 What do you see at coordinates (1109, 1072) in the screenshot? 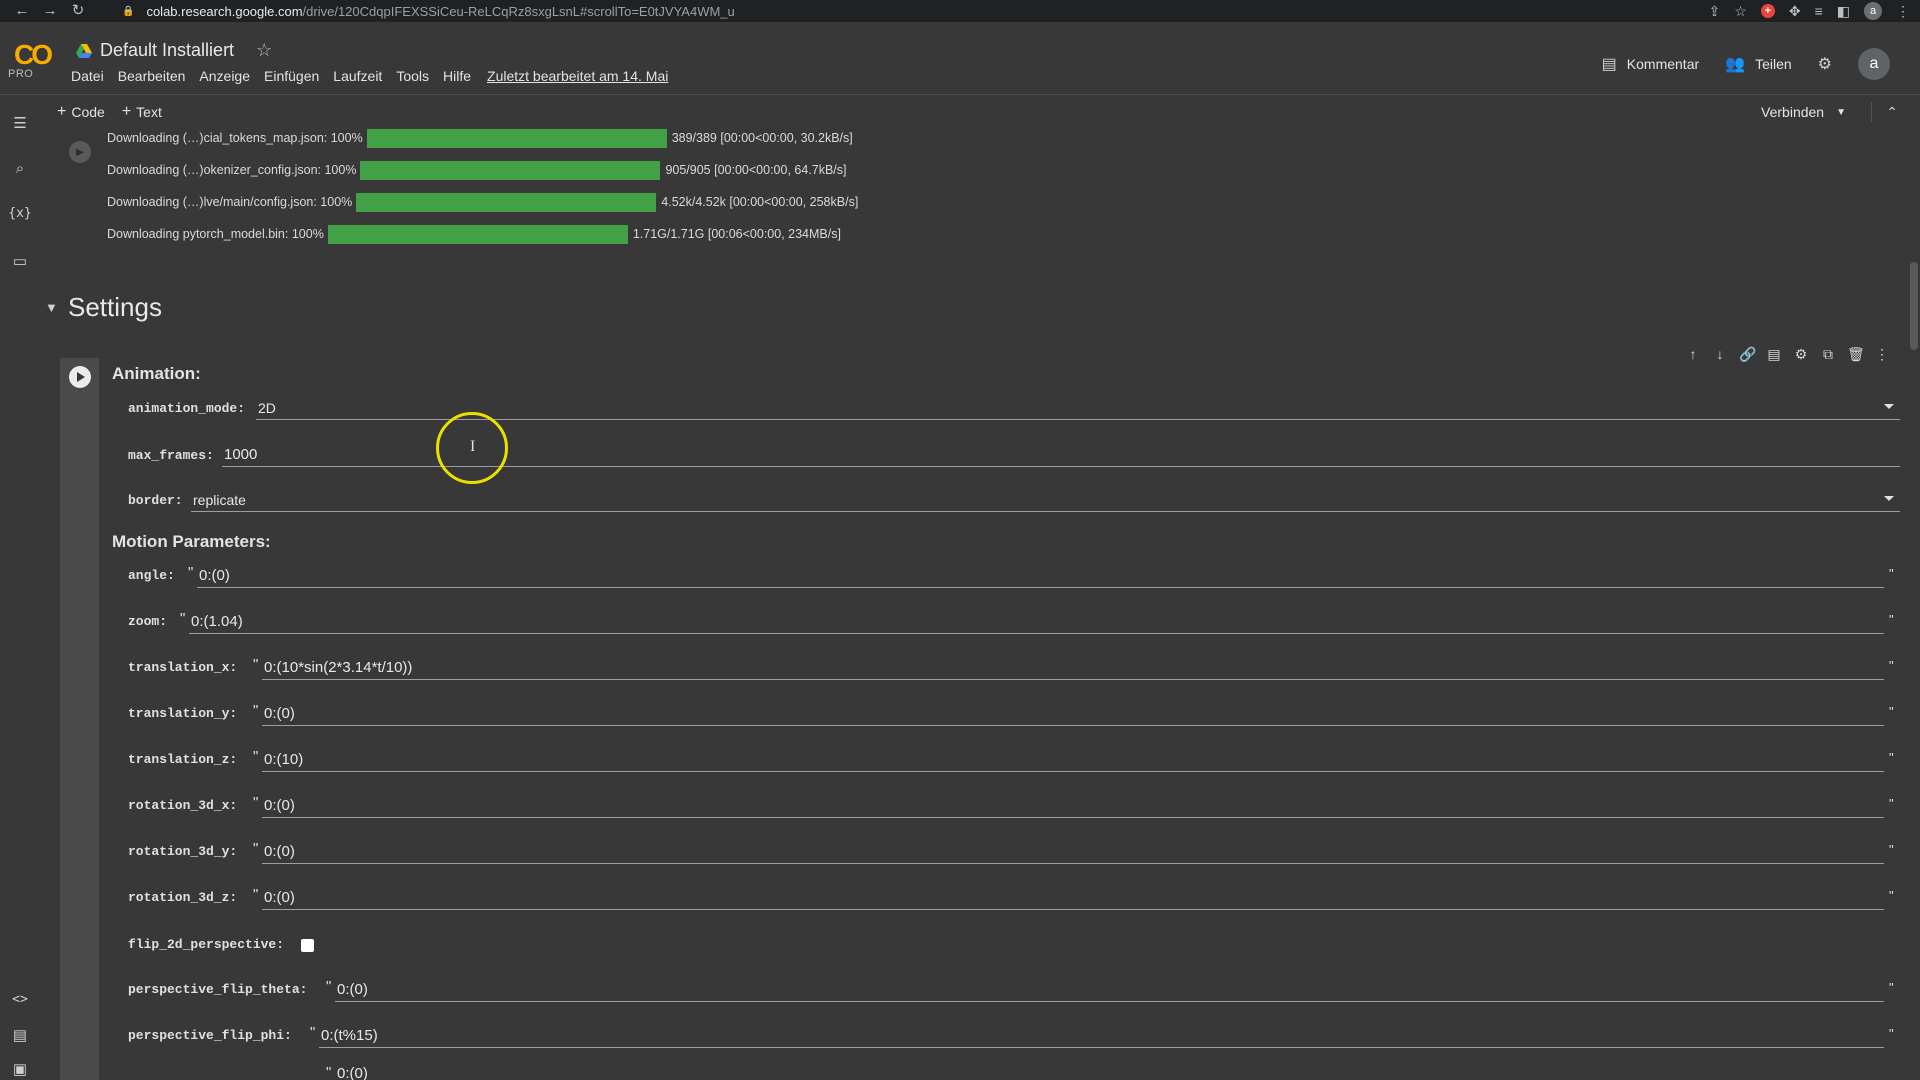
I see `perspective-flip-next-input: 0:(0)` at bounding box center [1109, 1072].